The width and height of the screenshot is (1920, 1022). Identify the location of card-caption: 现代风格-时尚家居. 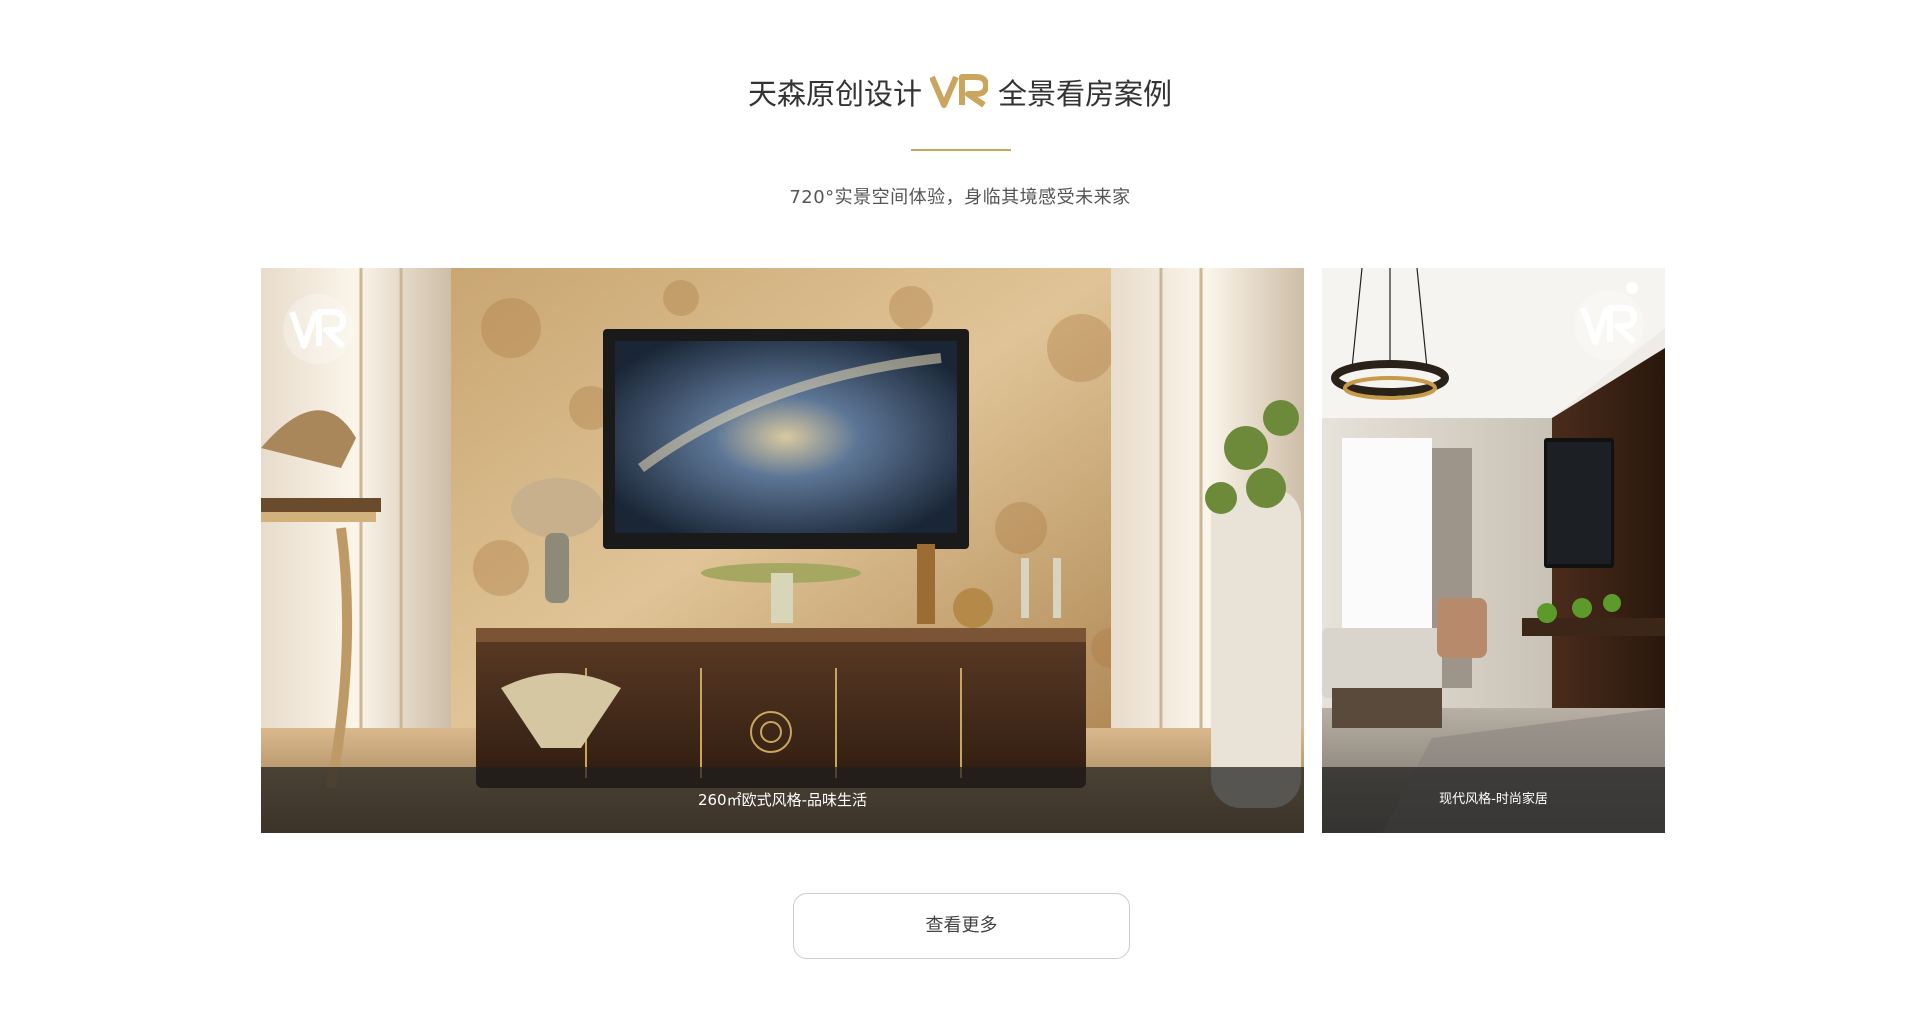
(1493, 800).